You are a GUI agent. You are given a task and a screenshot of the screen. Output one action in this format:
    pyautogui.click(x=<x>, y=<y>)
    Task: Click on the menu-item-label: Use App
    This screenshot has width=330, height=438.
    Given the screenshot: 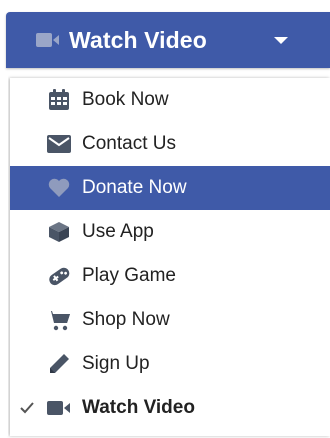 What is the action you would take?
    pyautogui.click(x=118, y=231)
    